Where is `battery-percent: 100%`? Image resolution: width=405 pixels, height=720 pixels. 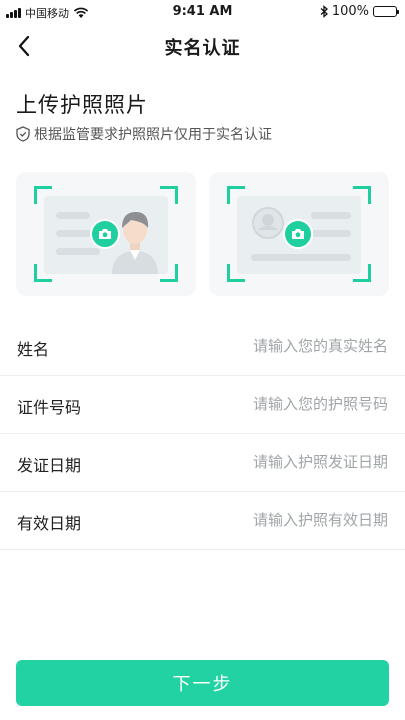 battery-percent: 100% is located at coordinates (350, 11).